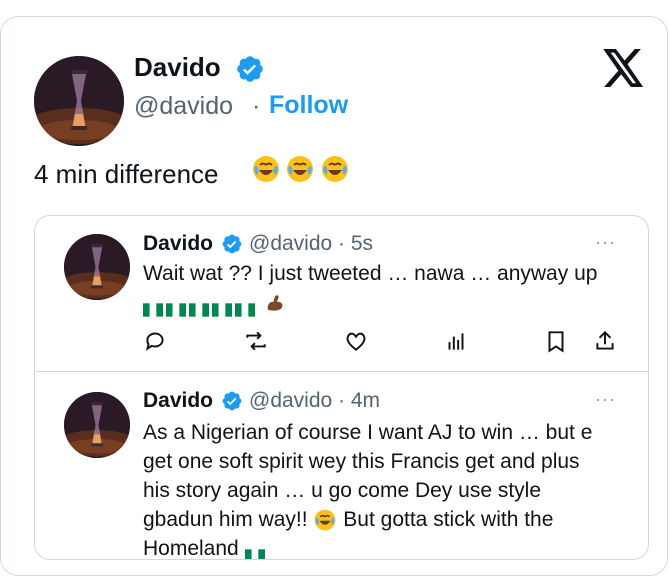  I want to click on bookmark-icon, so click(556, 341).